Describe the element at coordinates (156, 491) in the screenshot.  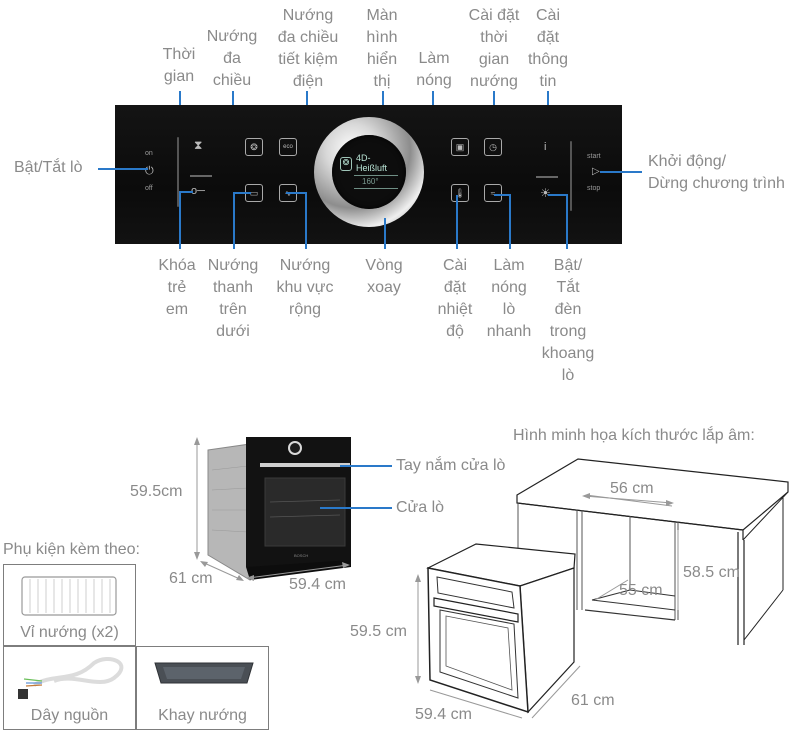
I see `oven-photo-height: 59.5cm` at that location.